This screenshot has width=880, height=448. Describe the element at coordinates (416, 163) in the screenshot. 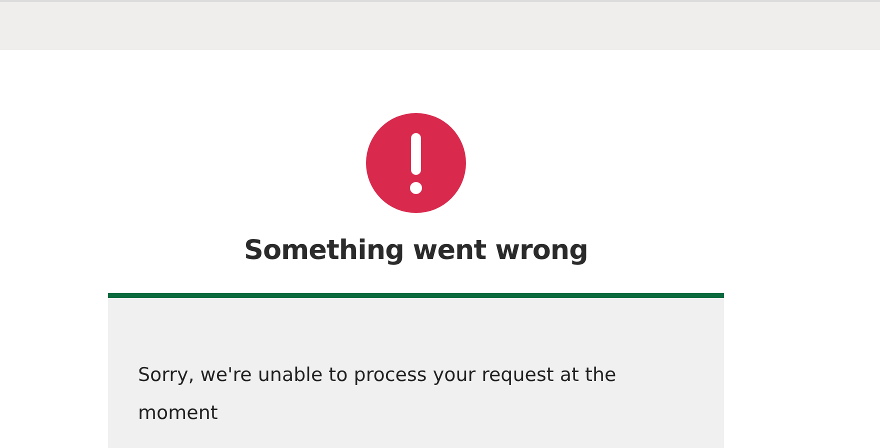

I see `error-icon` at that location.